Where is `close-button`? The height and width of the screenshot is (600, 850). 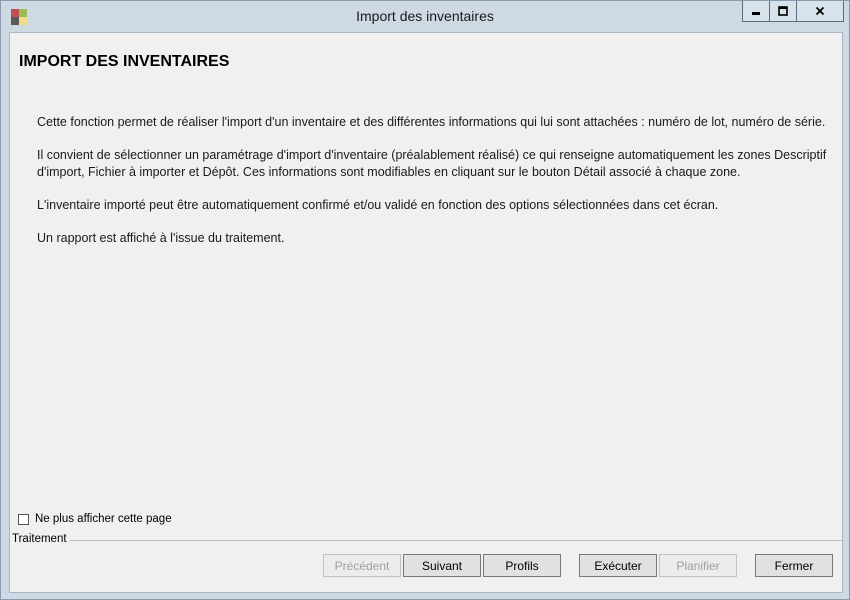
close-button is located at coordinates (820, 11).